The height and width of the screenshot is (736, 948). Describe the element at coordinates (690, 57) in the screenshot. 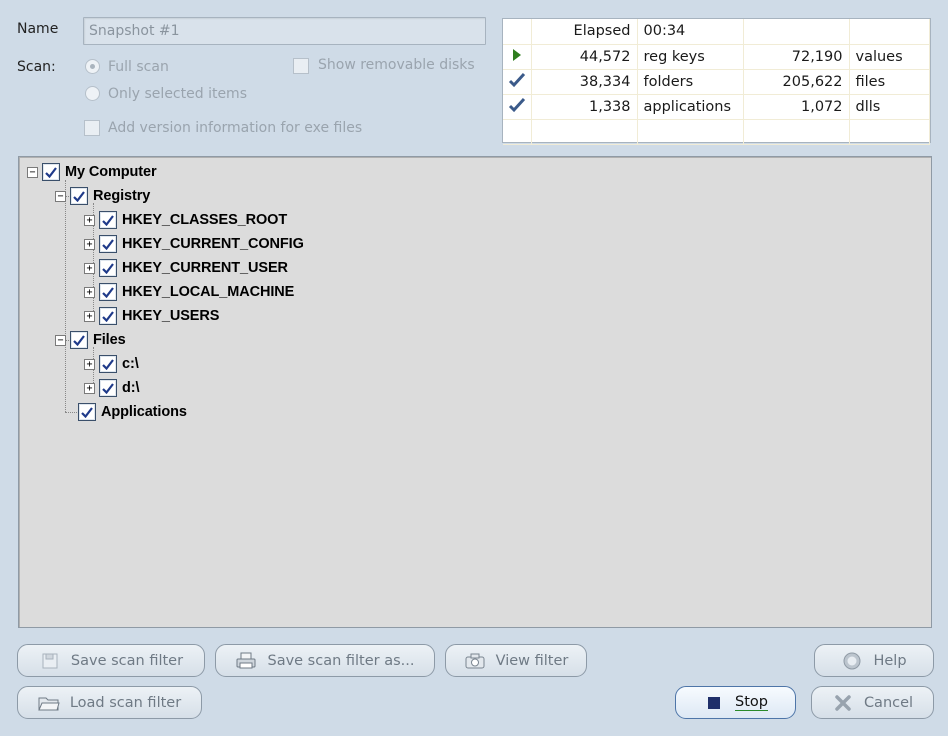

I see `reg-keys-label: reg keys` at that location.